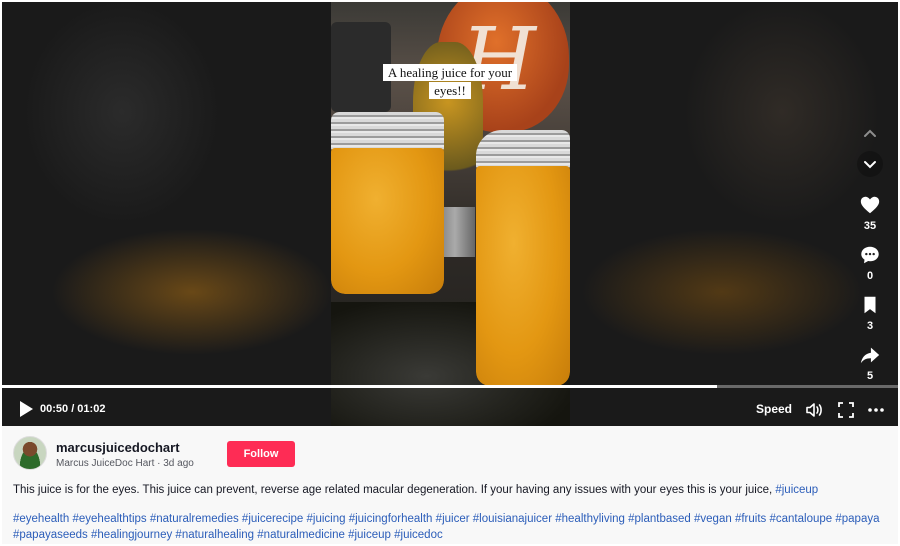  What do you see at coordinates (750, 519) in the screenshot?
I see `hashtag-link: #fruits` at bounding box center [750, 519].